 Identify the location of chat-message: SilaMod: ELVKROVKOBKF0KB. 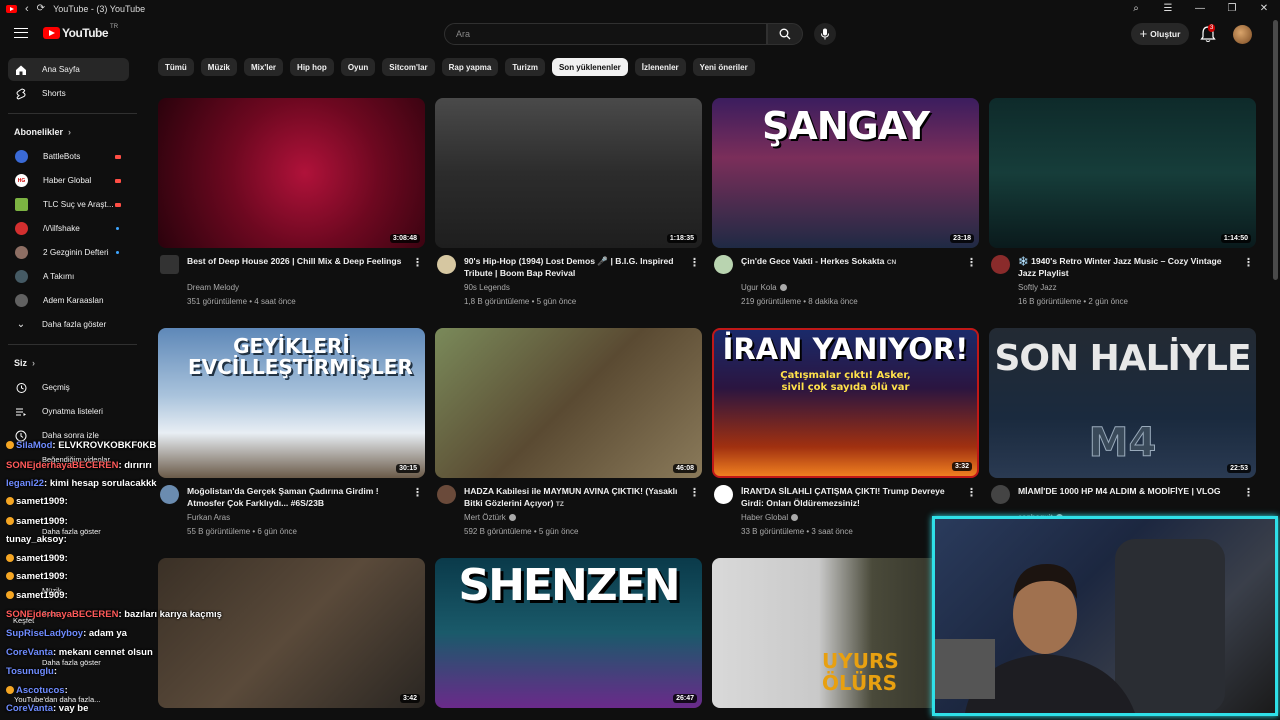
(81, 445).